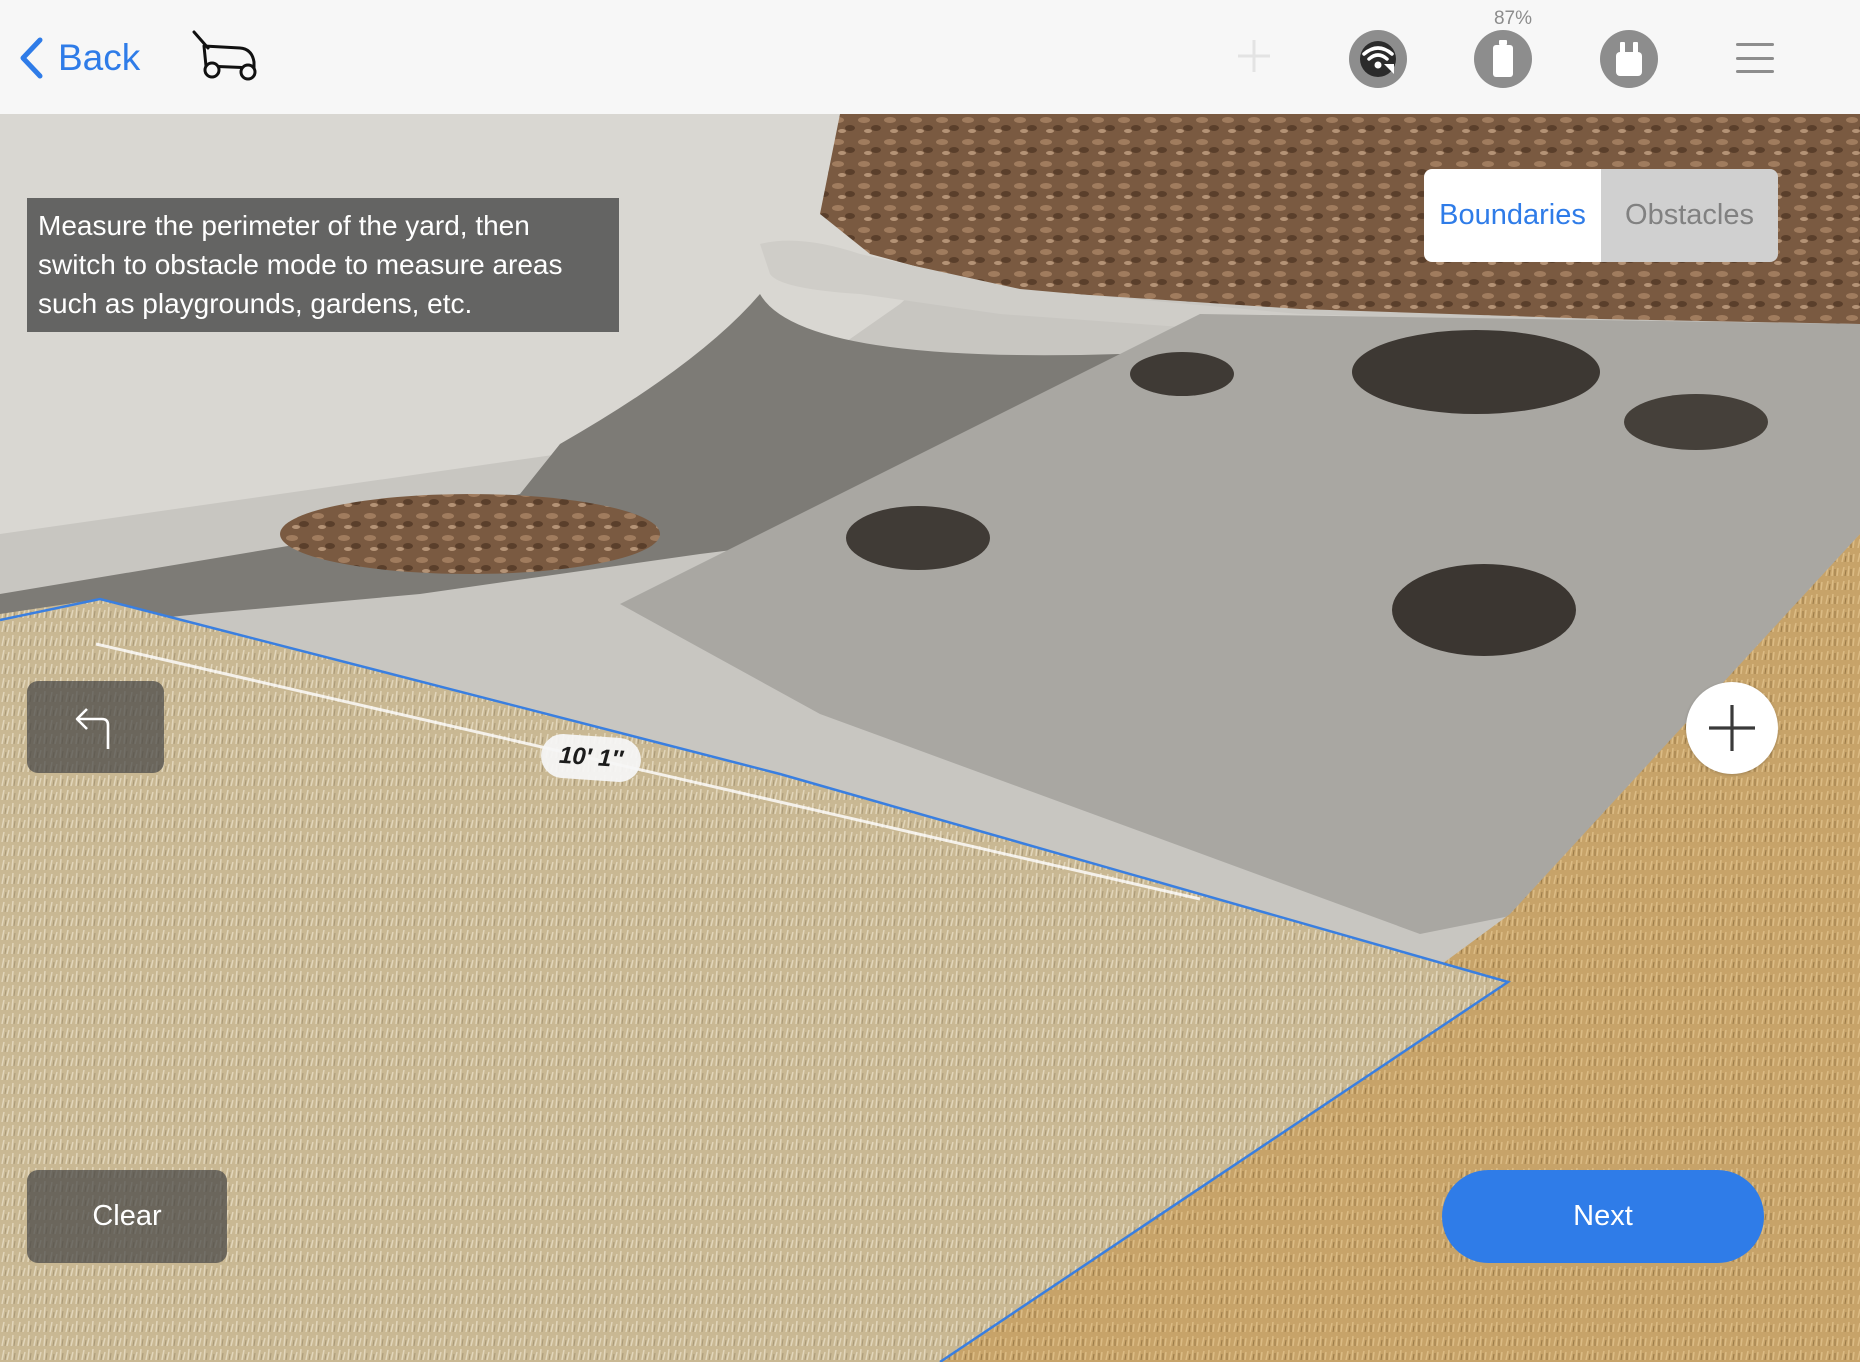 This screenshot has width=1860, height=1362. I want to click on undo-button, so click(95, 727).